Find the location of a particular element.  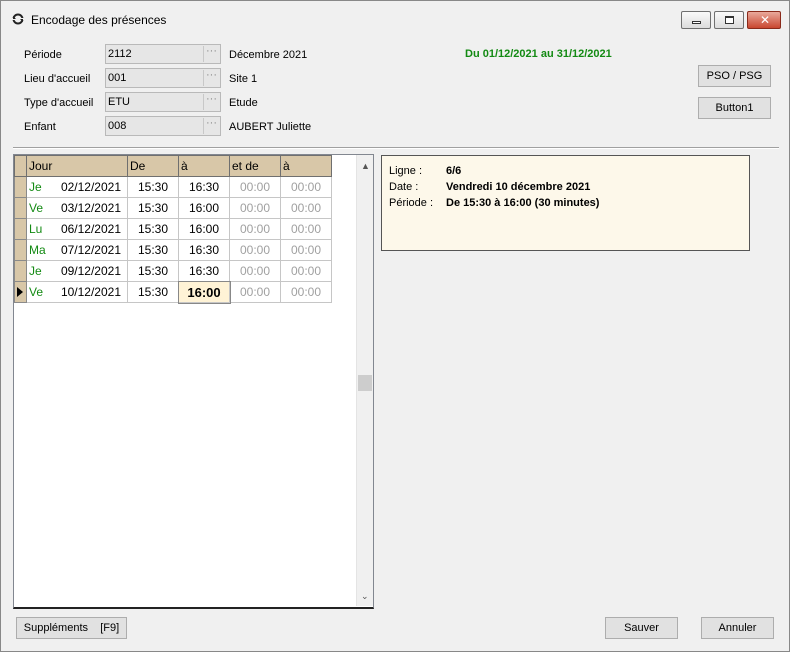

type-field: ETU ··· is located at coordinates (163, 102).